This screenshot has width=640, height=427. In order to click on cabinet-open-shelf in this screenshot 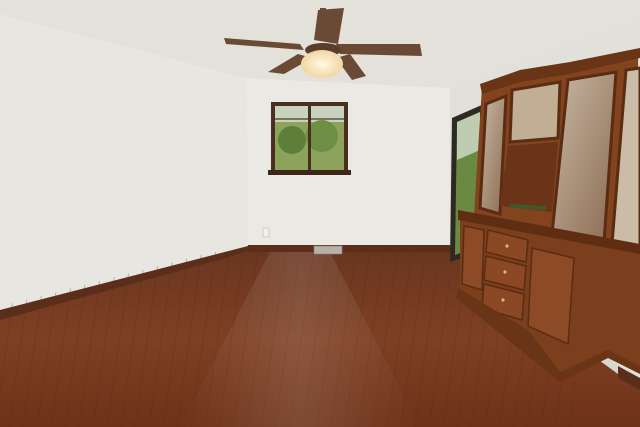, I will do `click(529, 177)`.